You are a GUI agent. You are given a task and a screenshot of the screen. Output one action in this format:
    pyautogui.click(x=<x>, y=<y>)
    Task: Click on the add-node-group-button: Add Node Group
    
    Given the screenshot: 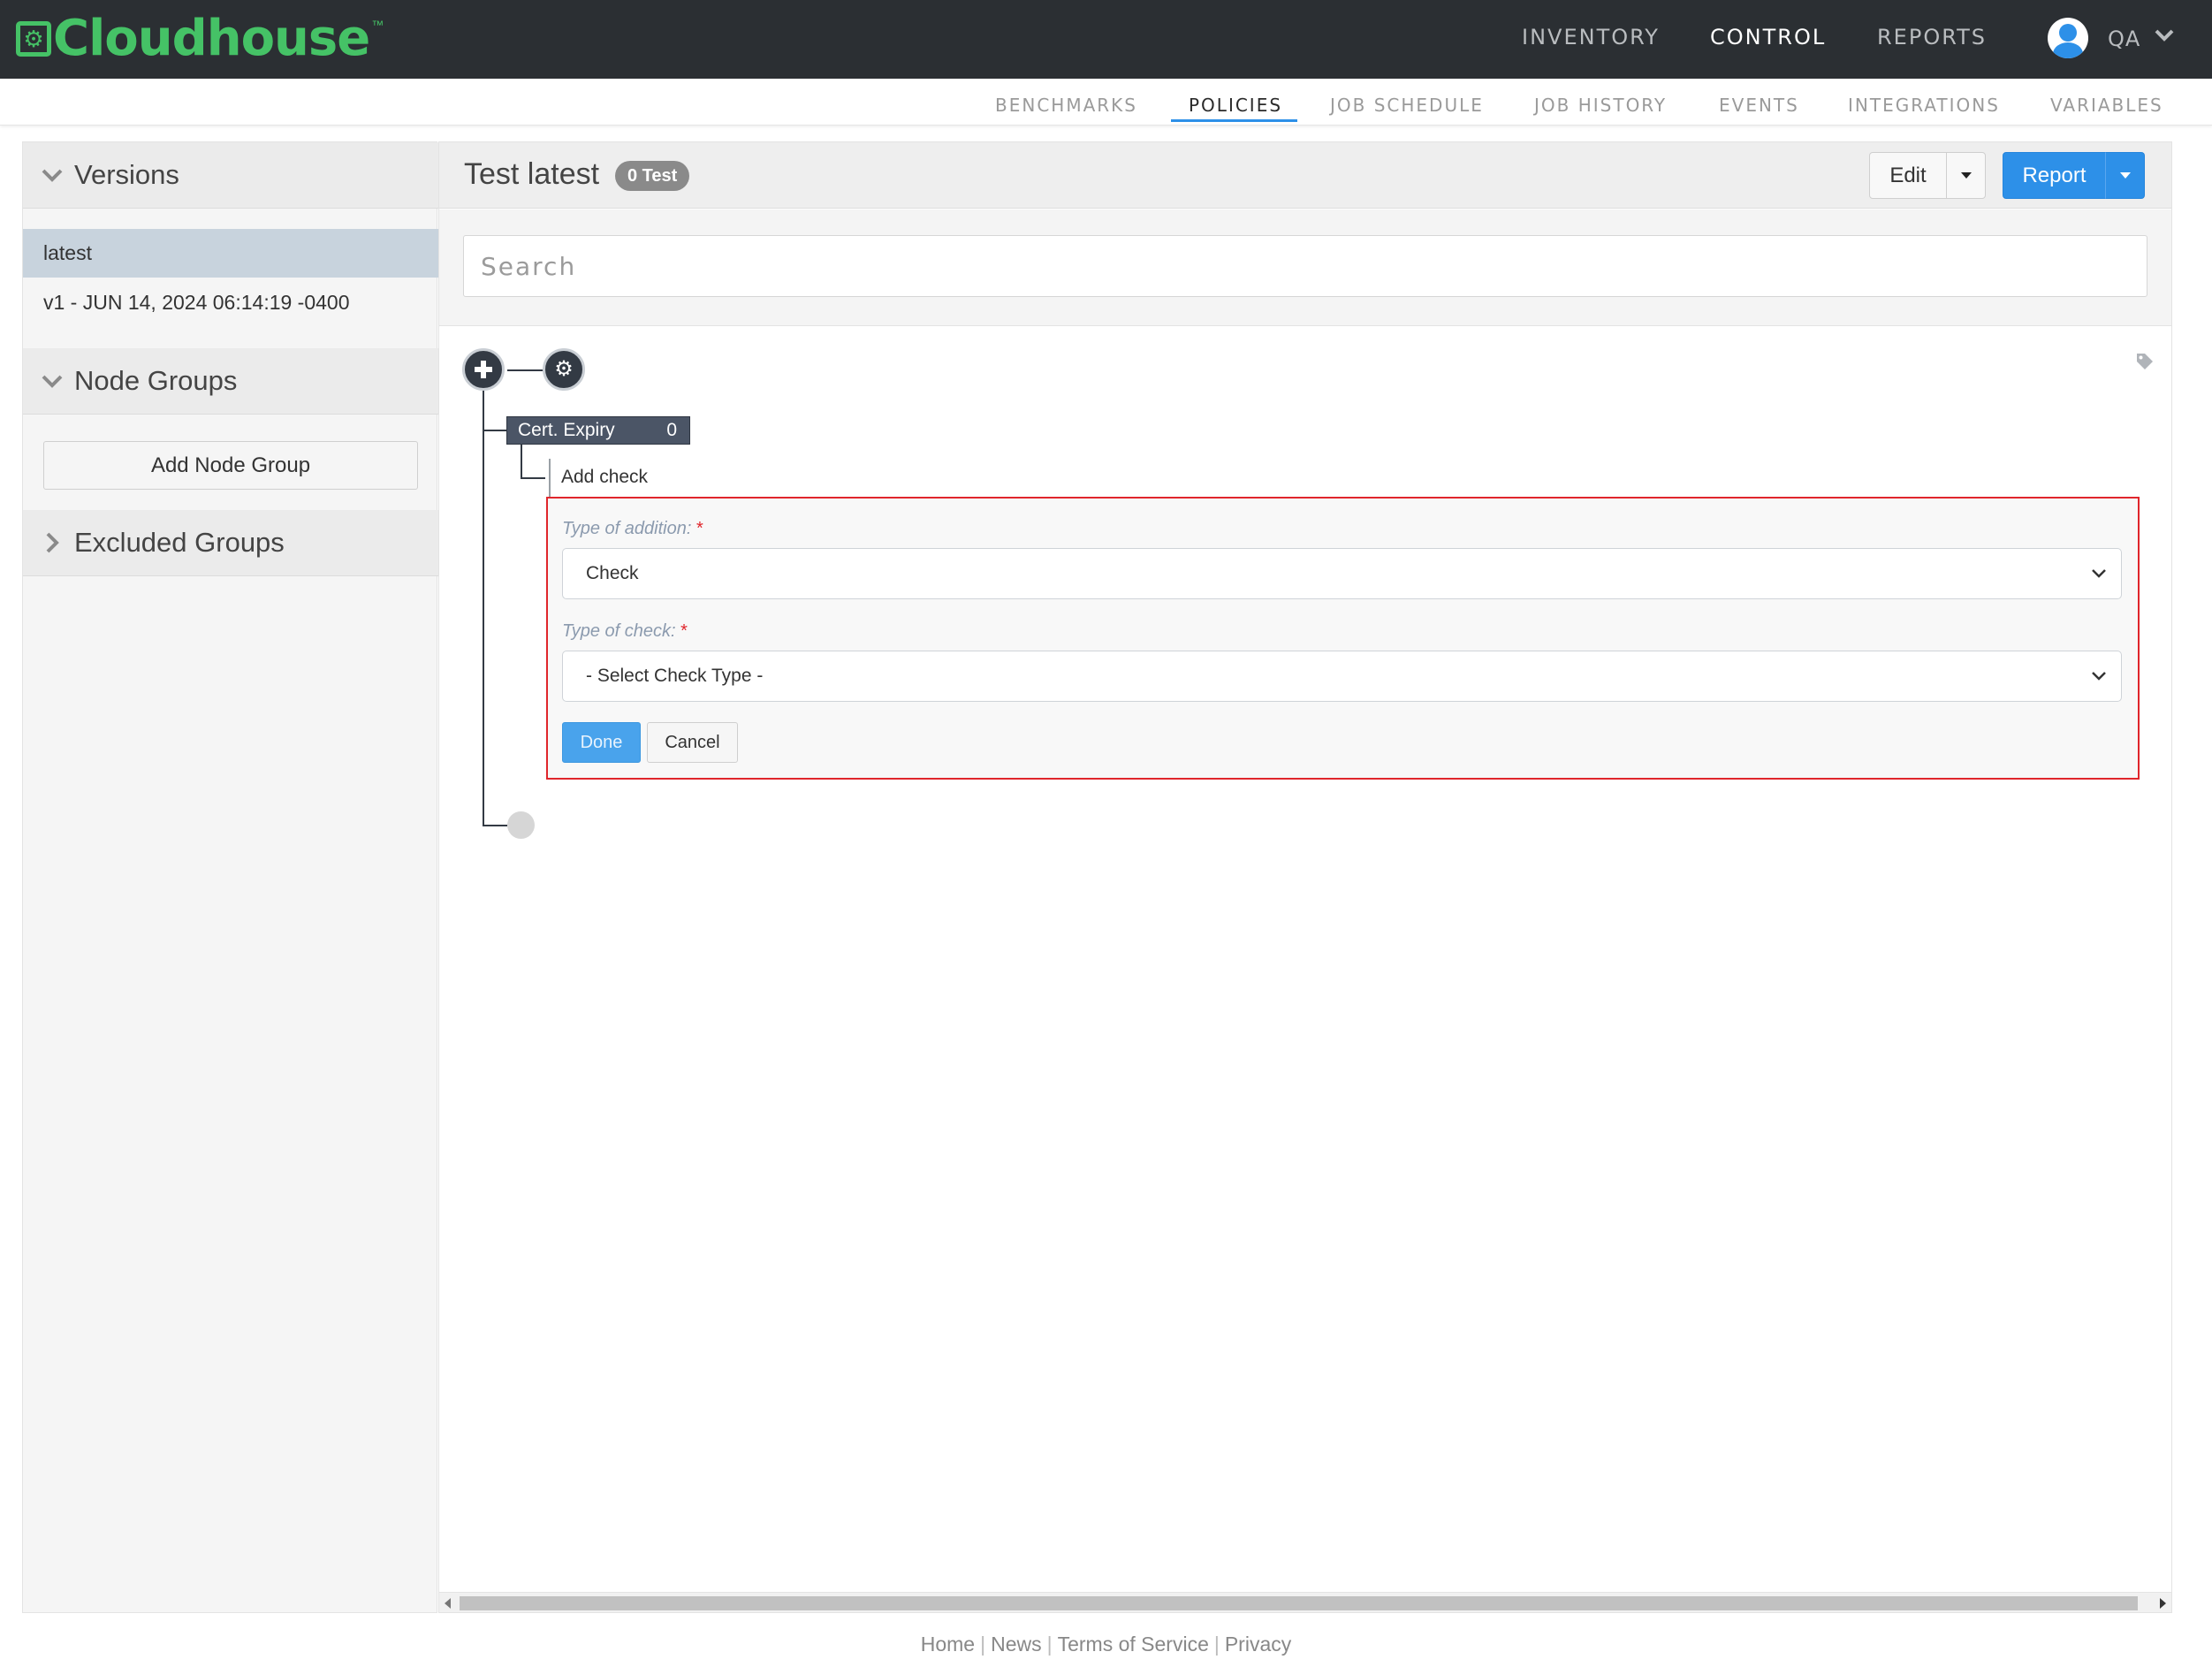 What is the action you would take?
    pyautogui.click(x=231, y=465)
    